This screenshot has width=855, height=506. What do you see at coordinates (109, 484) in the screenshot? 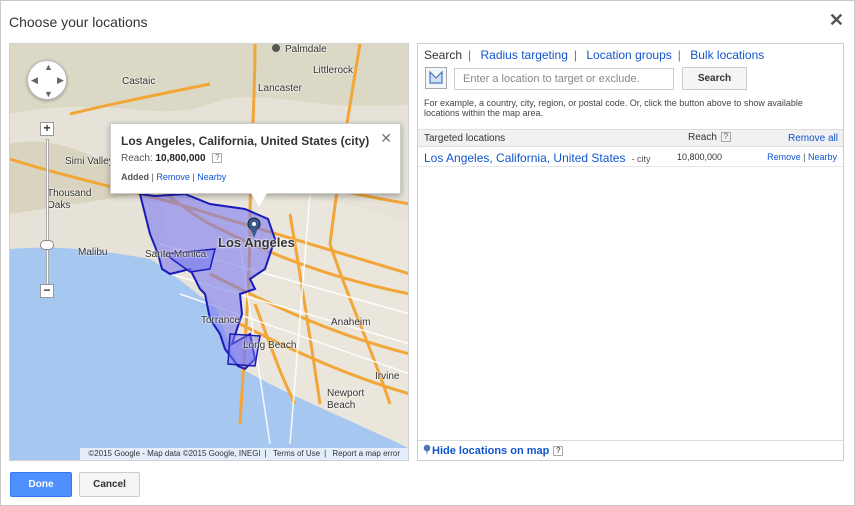
I see `cancel-button: Cancel` at bounding box center [109, 484].